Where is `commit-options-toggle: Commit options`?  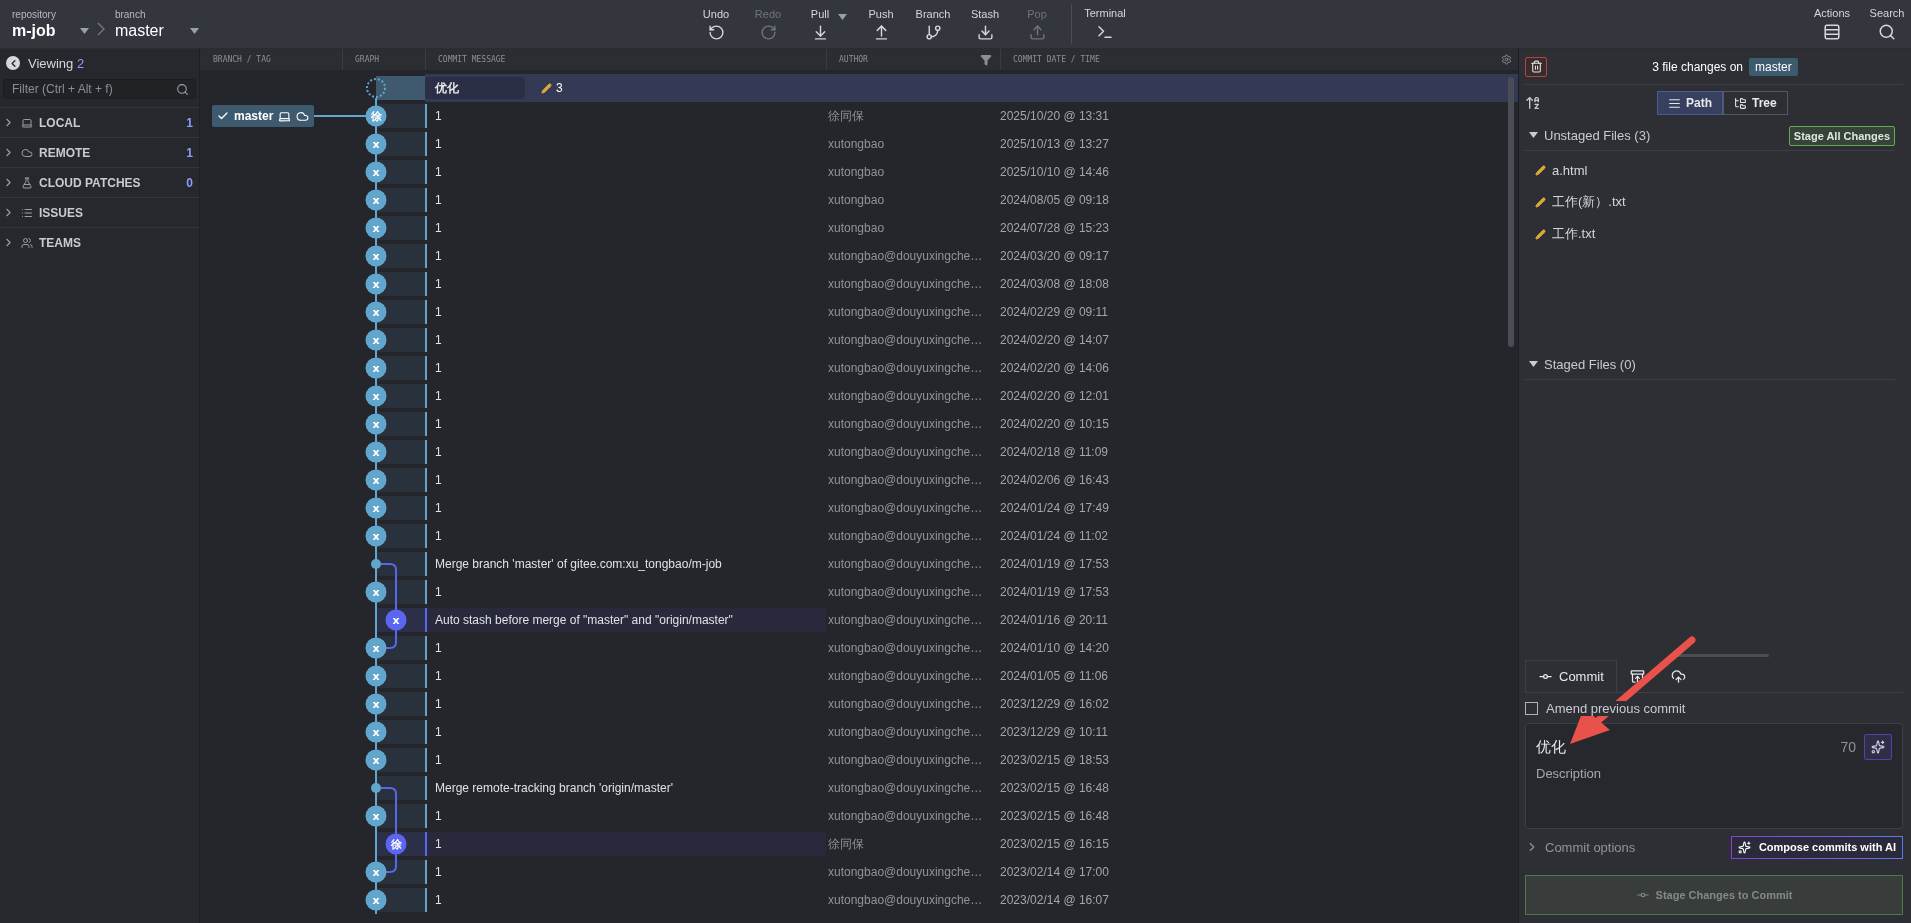
commit-options-toggle: Commit options is located at coordinates (1580, 847).